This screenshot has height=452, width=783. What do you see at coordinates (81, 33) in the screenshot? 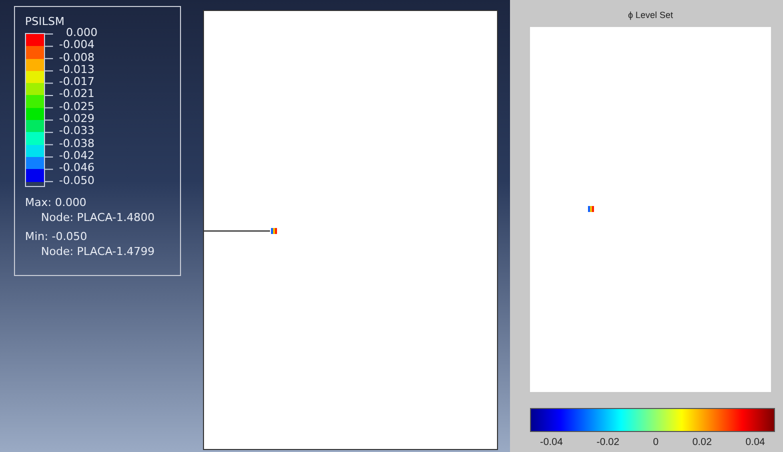
I see `legend-label: 0.000` at bounding box center [81, 33].